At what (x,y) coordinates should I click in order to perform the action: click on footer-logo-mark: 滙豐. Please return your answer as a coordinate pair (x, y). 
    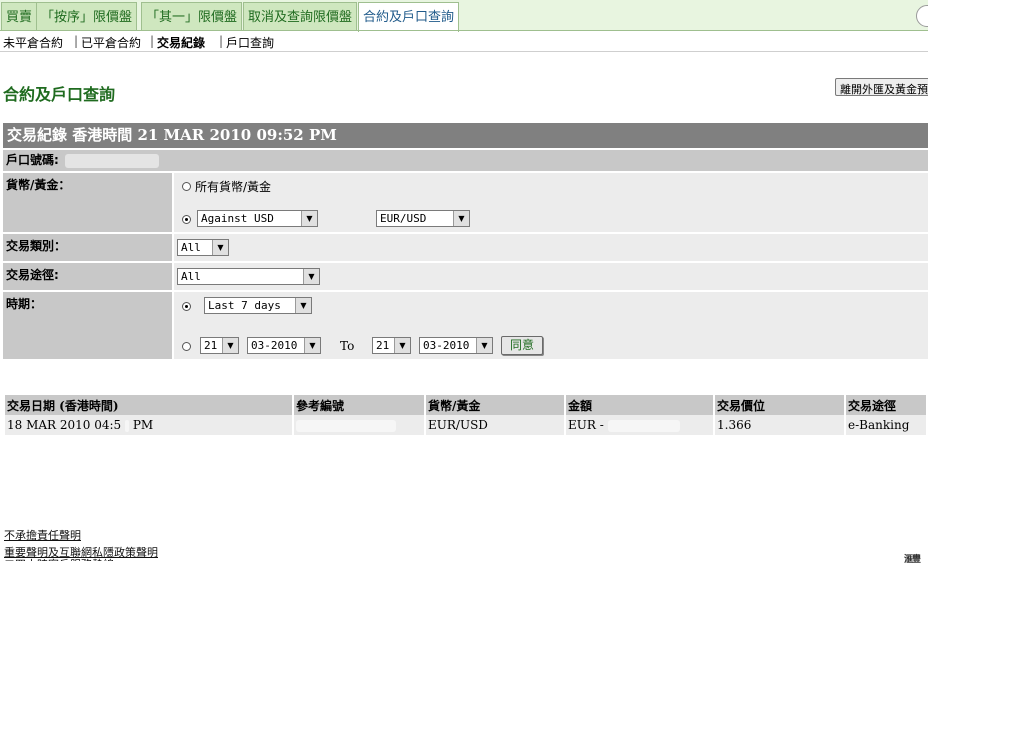
    Looking at the image, I should click on (912, 560).